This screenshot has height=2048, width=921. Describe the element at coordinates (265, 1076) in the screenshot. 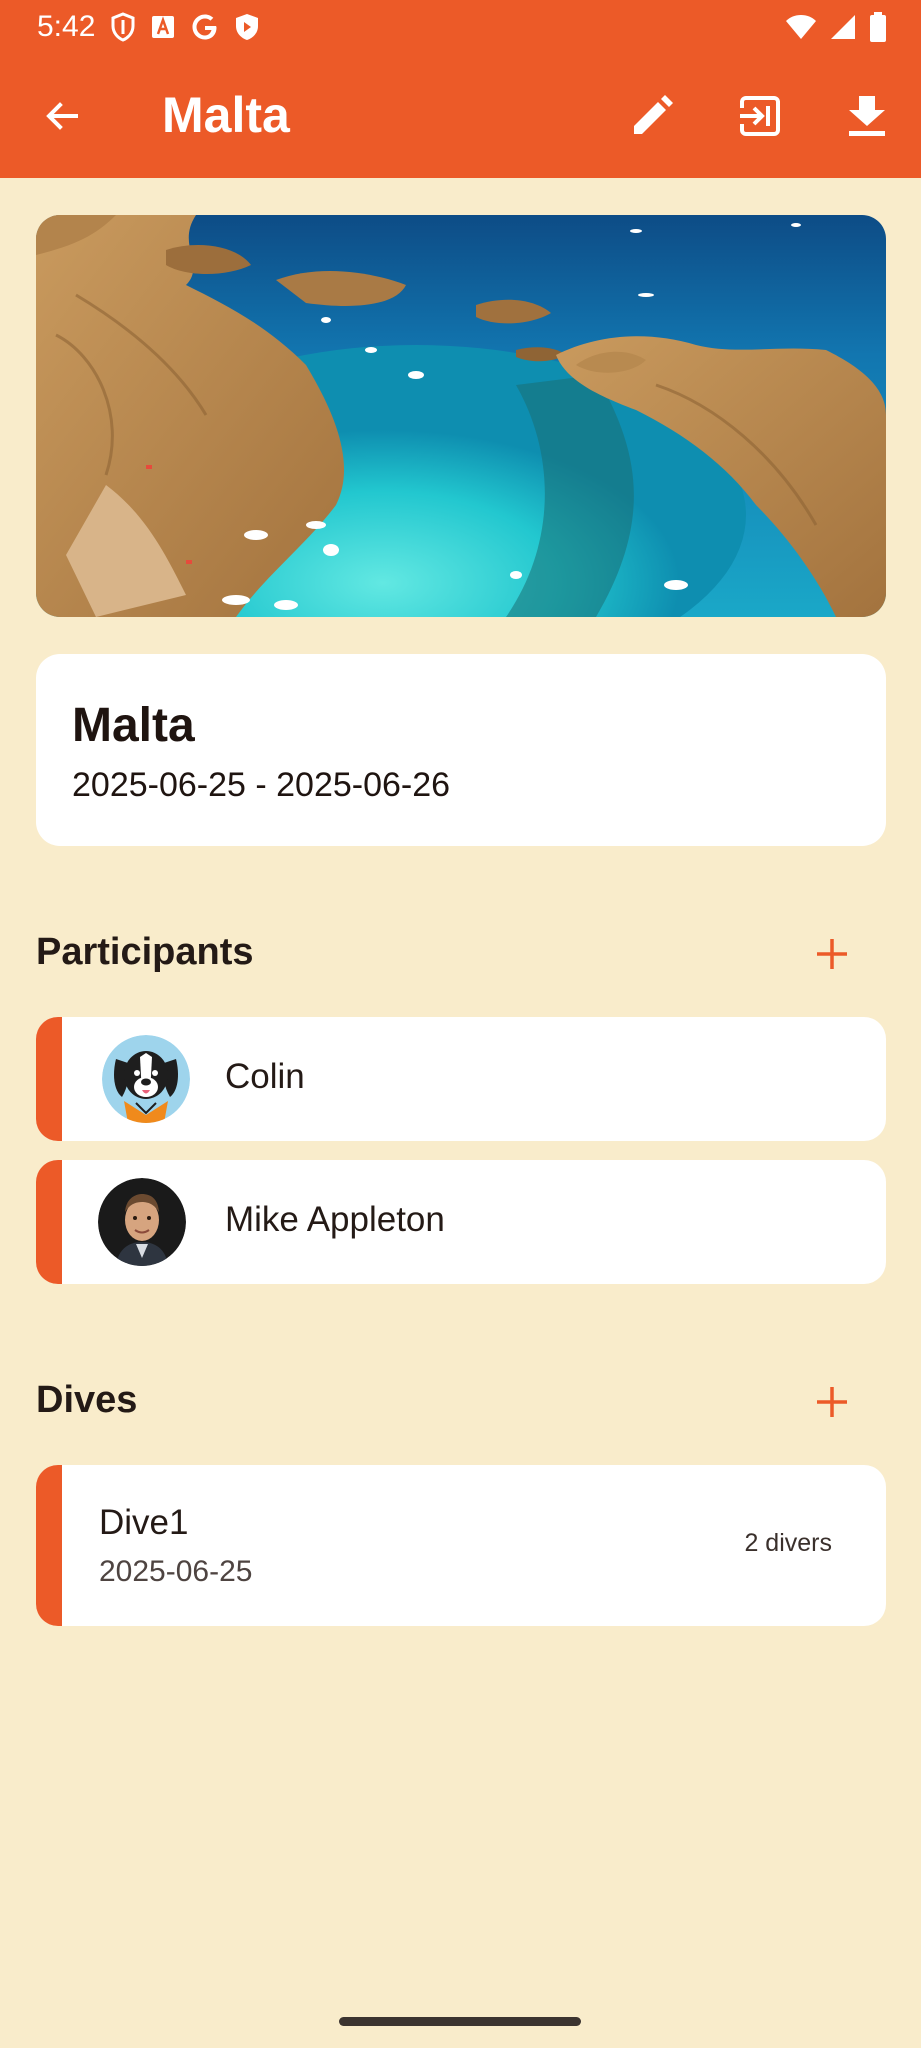

I see `participant-name: Colin` at that location.